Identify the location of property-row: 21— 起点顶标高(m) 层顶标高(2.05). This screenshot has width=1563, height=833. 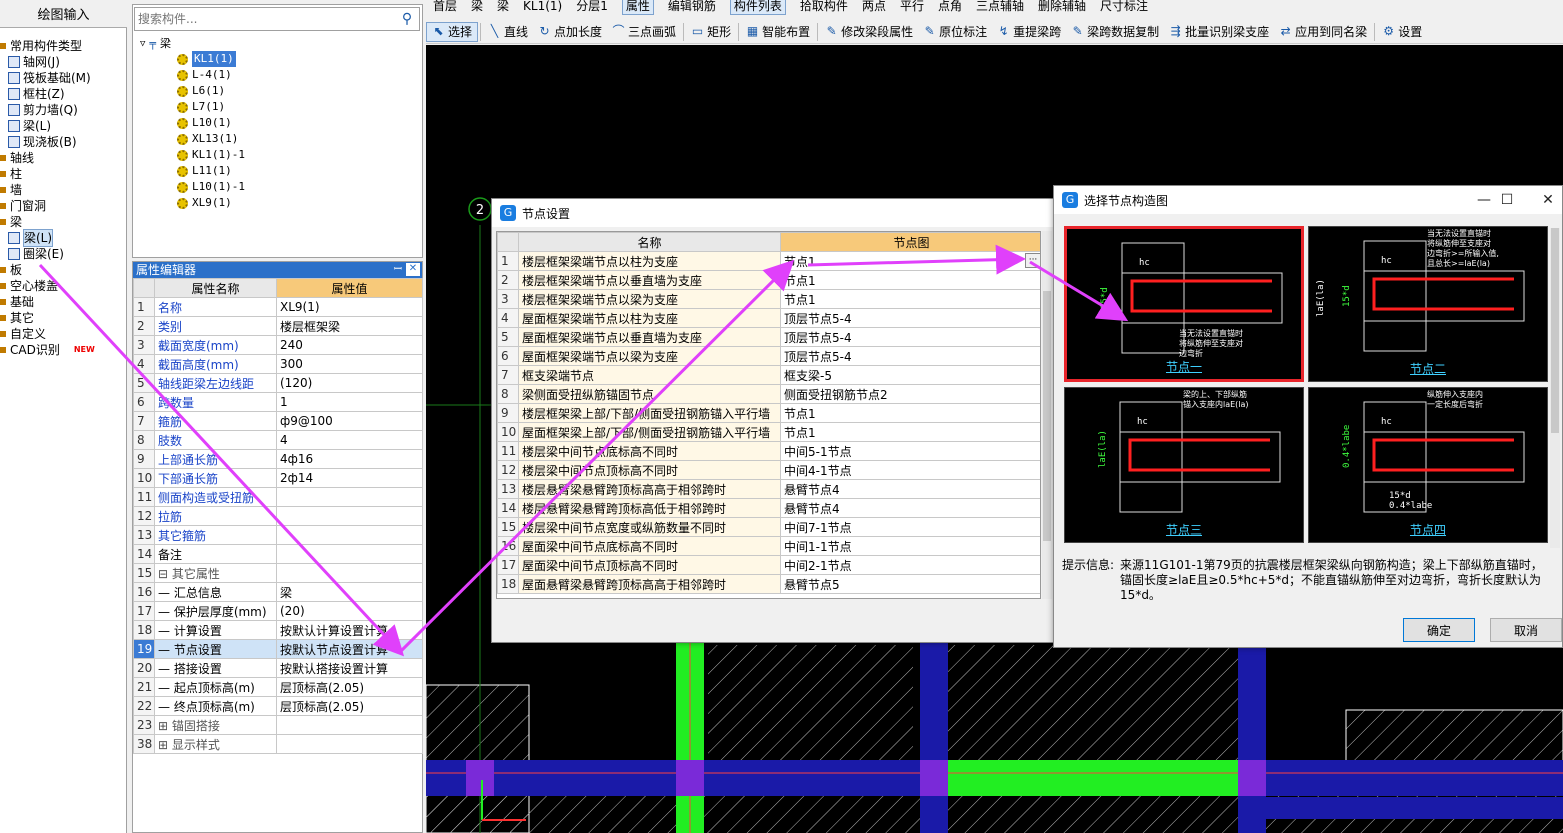
(278, 687).